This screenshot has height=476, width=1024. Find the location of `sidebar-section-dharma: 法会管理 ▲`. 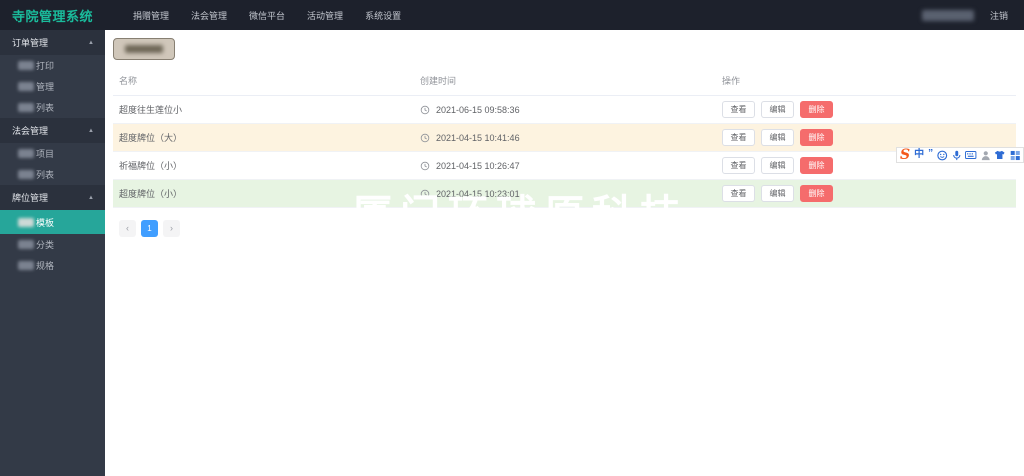

sidebar-section-dharma: 法会管理 ▲ is located at coordinates (52, 130).